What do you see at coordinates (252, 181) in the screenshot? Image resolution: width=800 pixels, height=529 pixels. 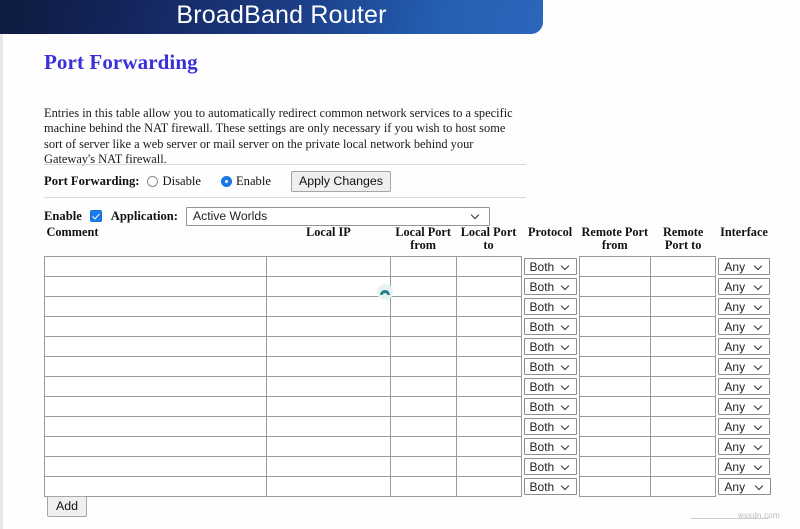 I see `radio-enable: Enable` at bounding box center [252, 181].